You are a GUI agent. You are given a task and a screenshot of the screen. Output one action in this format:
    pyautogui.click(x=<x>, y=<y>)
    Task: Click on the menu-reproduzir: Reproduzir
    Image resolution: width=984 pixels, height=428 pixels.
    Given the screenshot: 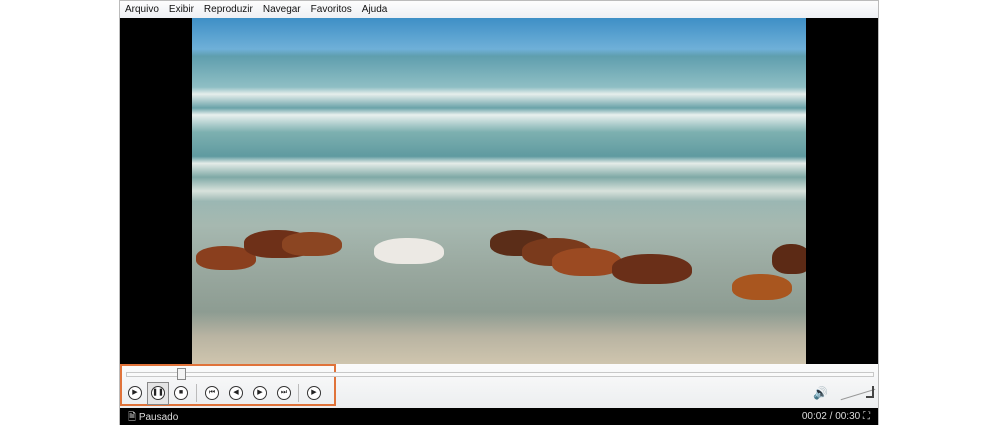 What is the action you would take?
    pyautogui.click(x=228, y=9)
    